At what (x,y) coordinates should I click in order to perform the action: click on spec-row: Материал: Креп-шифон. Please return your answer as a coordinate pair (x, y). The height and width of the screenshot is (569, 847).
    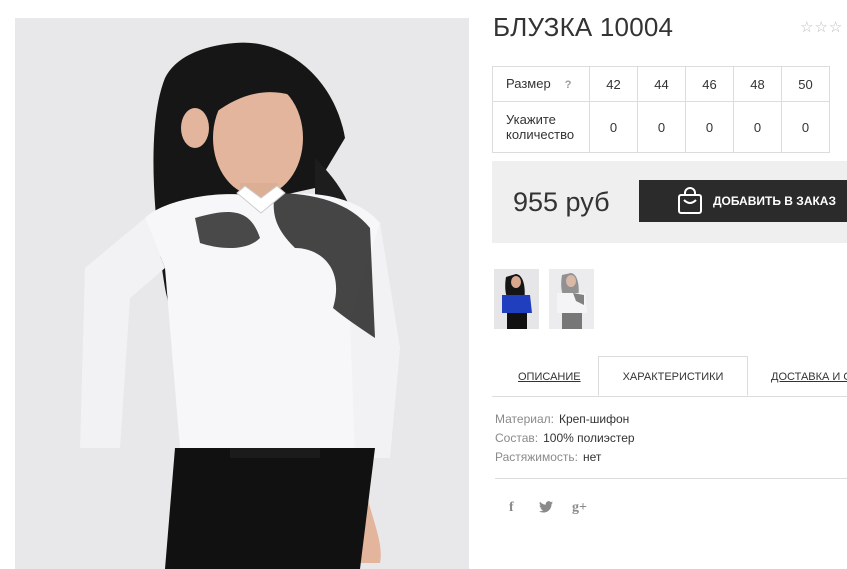
    Looking at the image, I should click on (565, 419).